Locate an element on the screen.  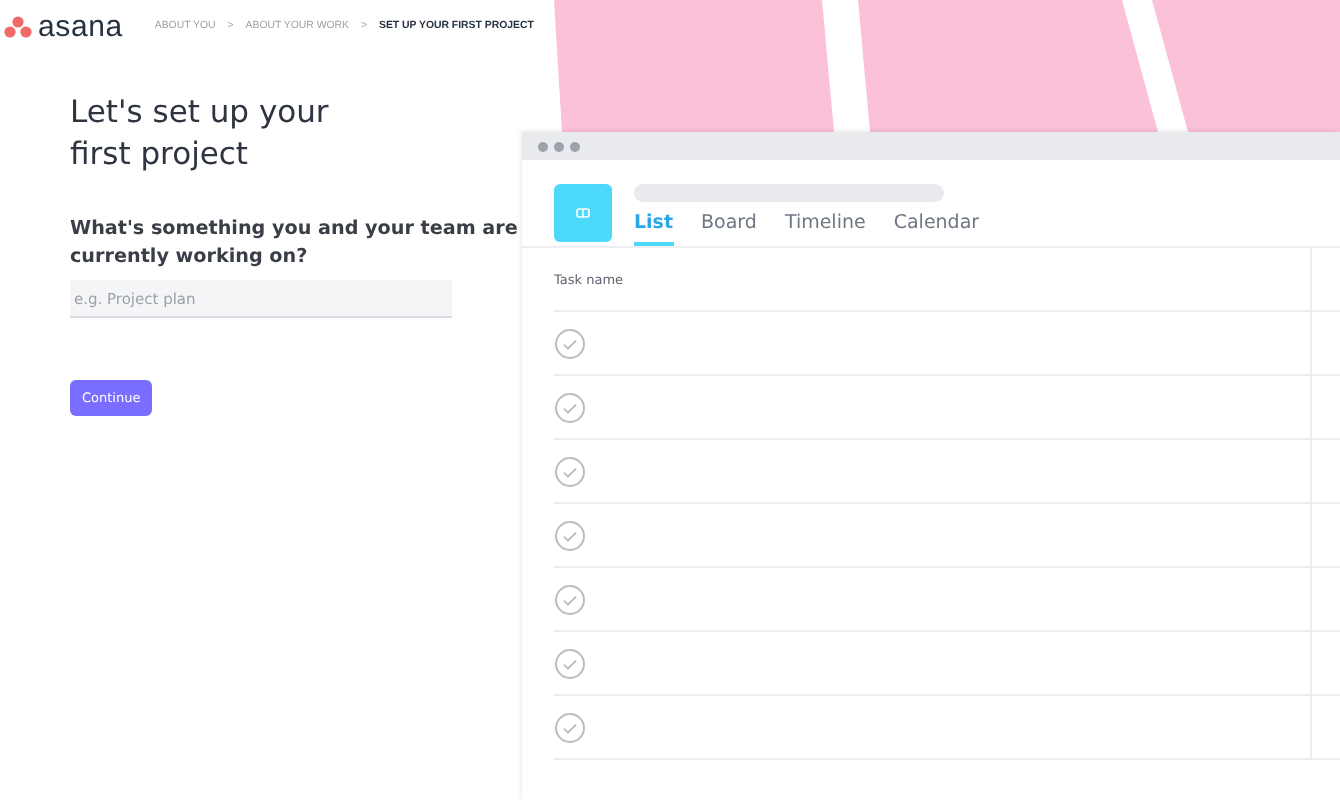
view-tab: Timeline is located at coordinates (825, 229).